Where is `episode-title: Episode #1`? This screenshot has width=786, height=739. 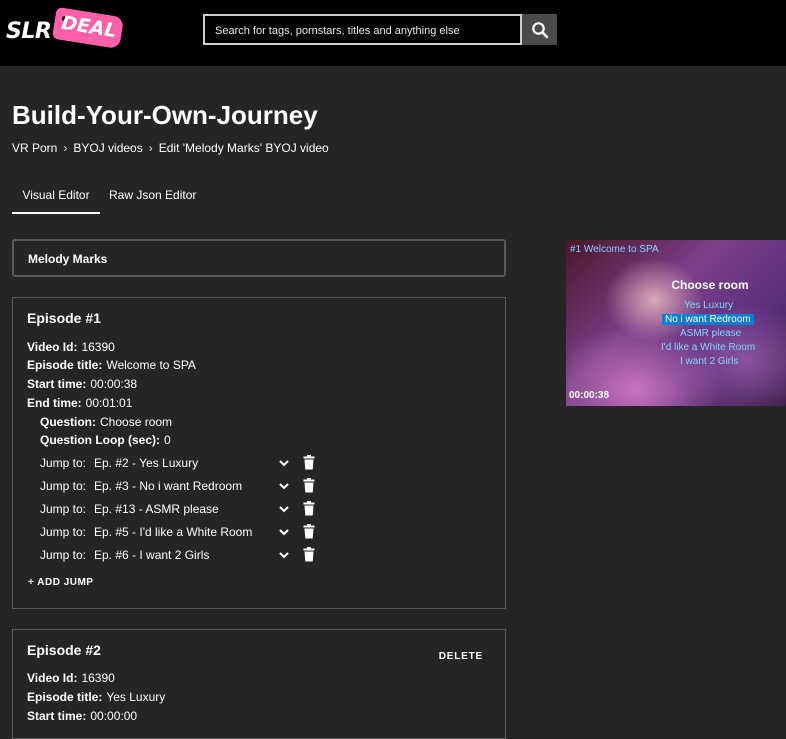 episode-title: Episode #1 is located at coordinates (64, 318).